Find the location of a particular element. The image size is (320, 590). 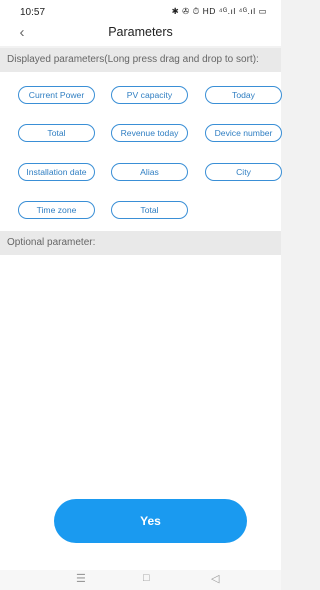

chip-time-zone: Time zone is located at coordinates (56, 210).